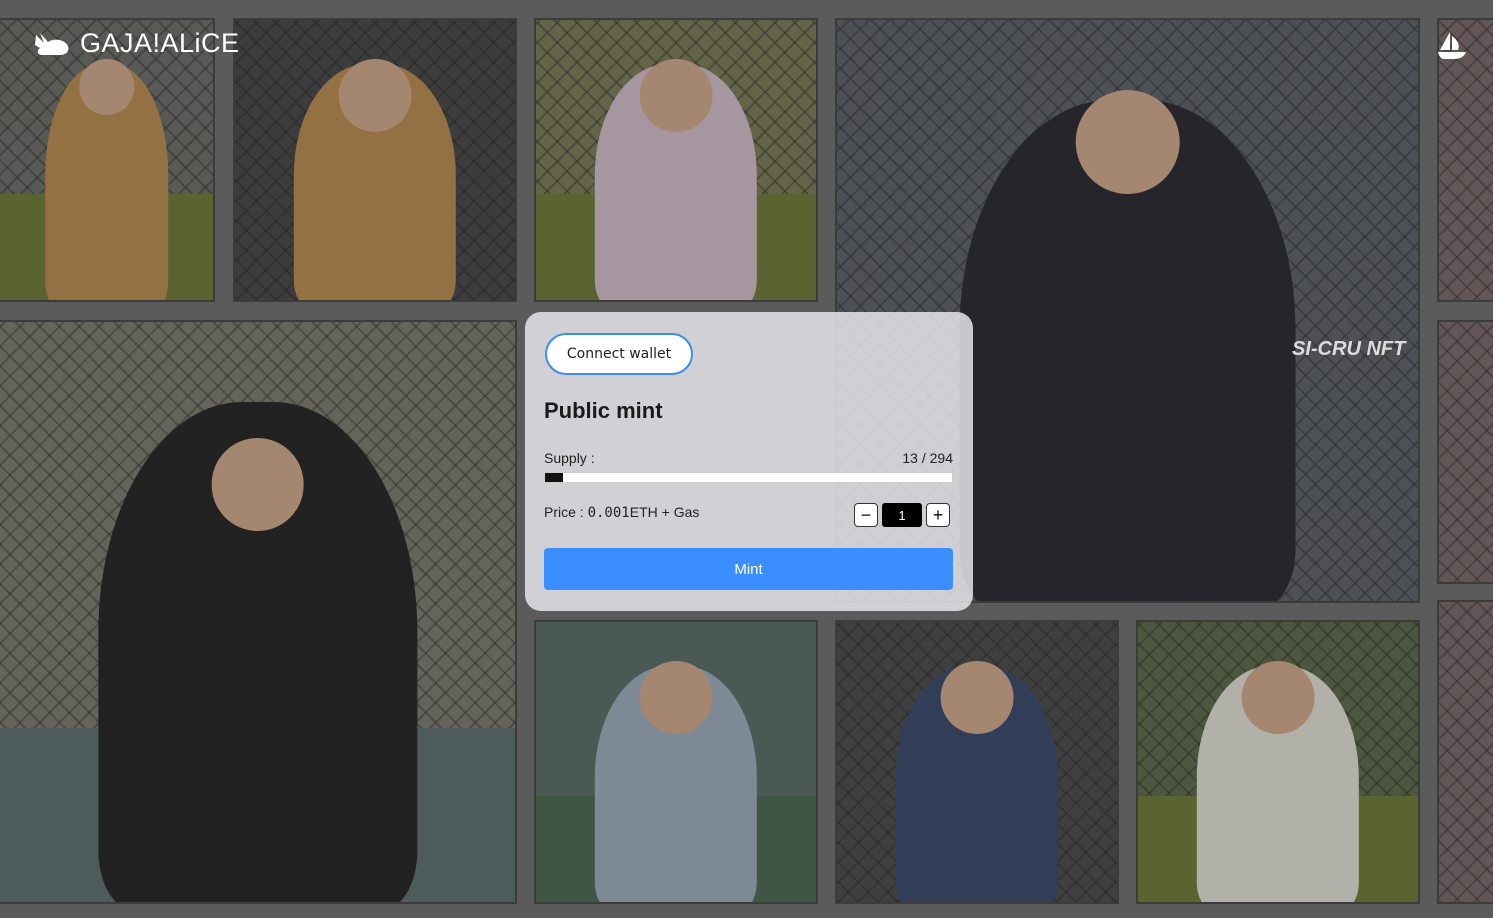  Describe the element at coordinates (676, 762) in the screenshot. I see `tile-tennis-girl` at that location.